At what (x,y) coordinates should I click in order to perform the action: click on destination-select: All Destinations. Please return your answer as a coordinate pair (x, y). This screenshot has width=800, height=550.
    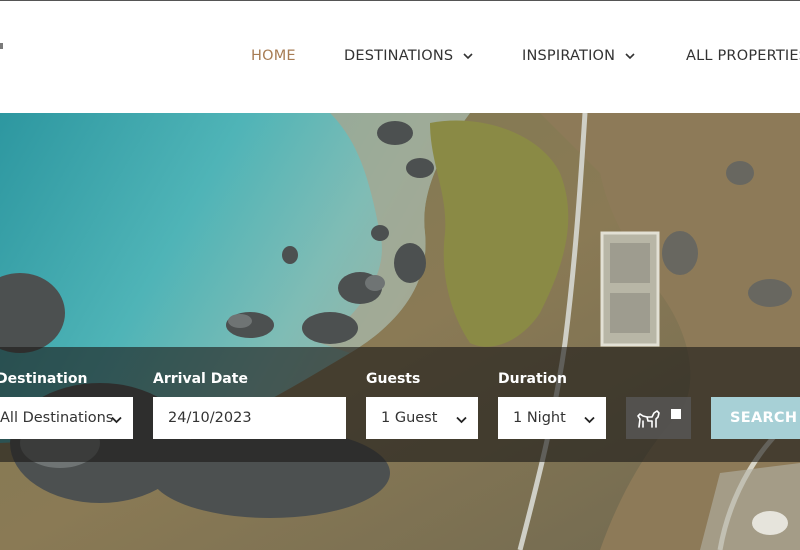
    Looking at the image, I should click on (66, 418).